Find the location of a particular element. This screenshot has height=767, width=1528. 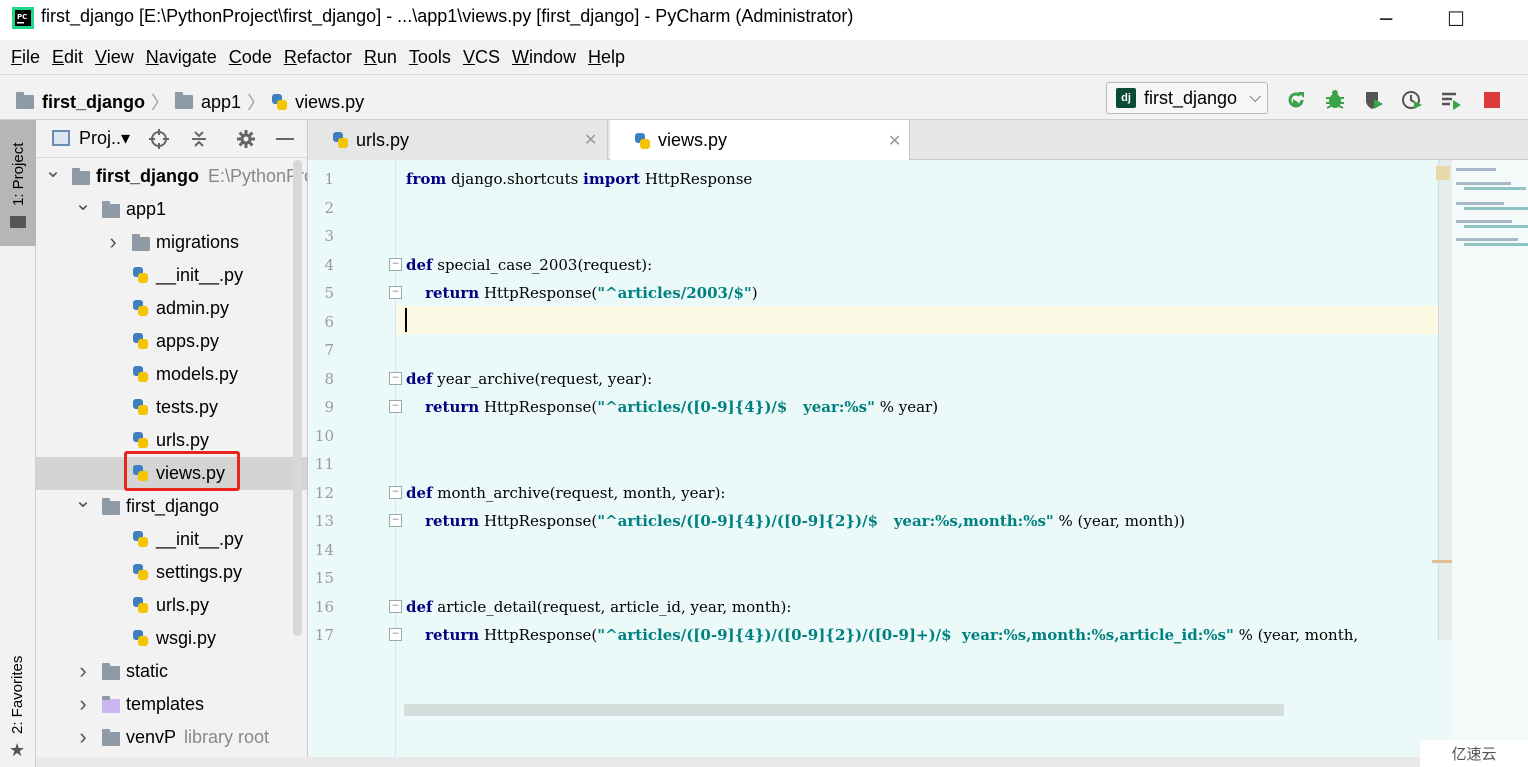

maximize-button: ☐ is located at coordinates (1456, 19).